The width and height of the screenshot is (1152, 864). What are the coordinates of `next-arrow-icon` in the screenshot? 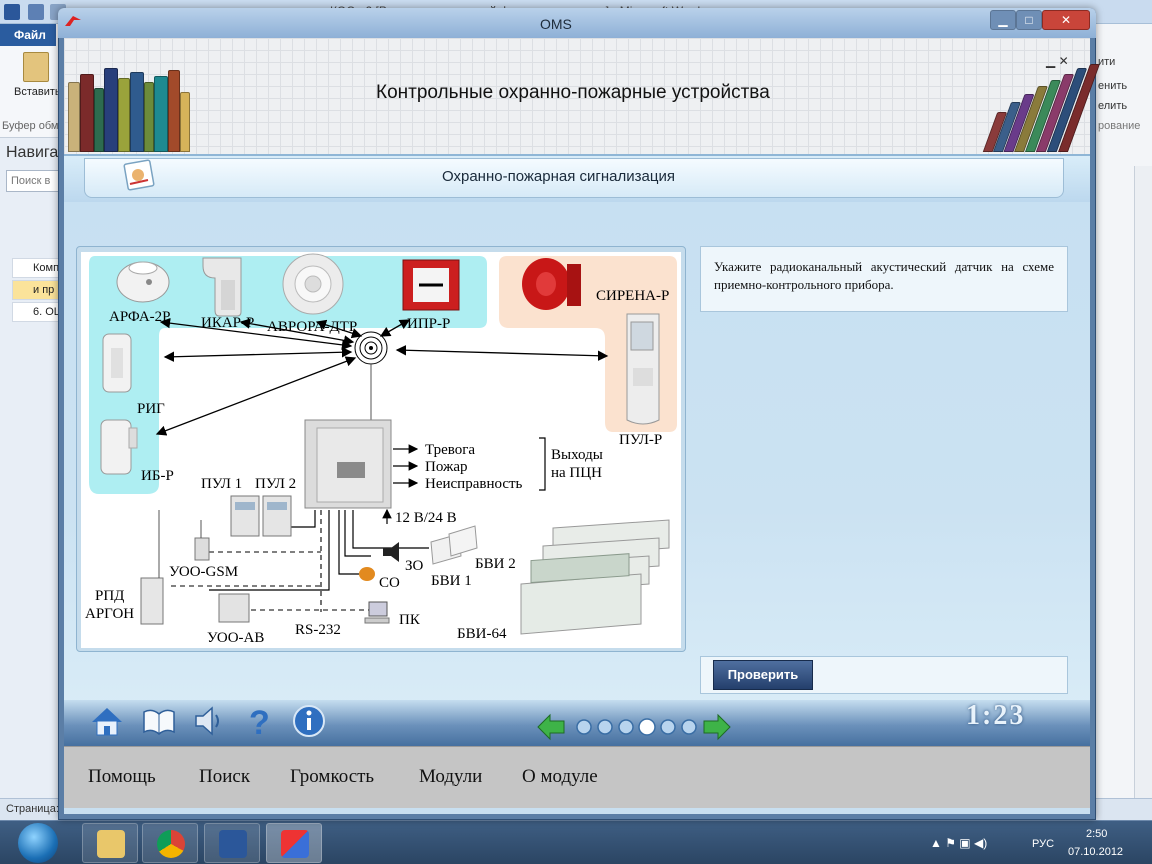 It's located at (717, 727).